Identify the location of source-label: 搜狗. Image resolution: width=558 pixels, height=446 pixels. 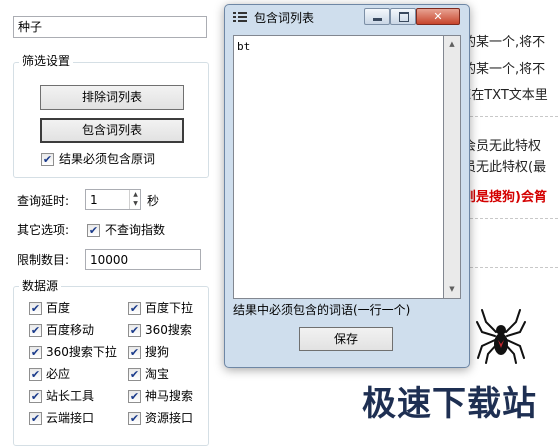
(157, 352).